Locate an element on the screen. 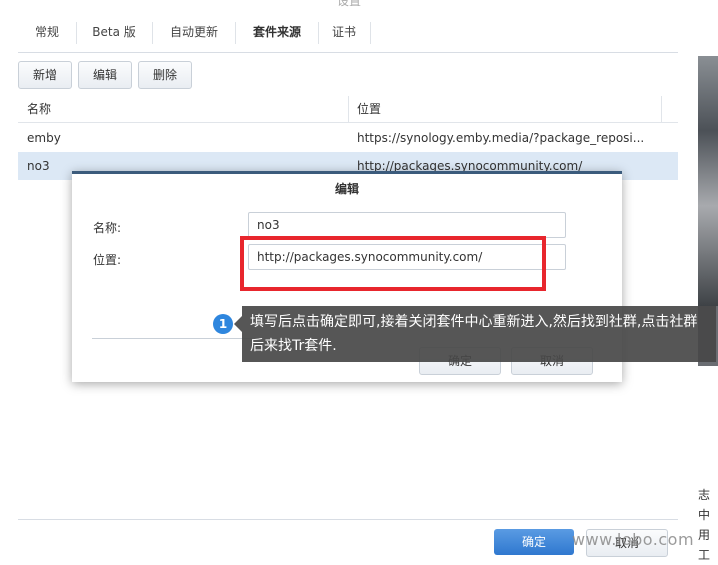 The image size is (718, 565). name-label: 名称: is located at coordinates (107, 228).